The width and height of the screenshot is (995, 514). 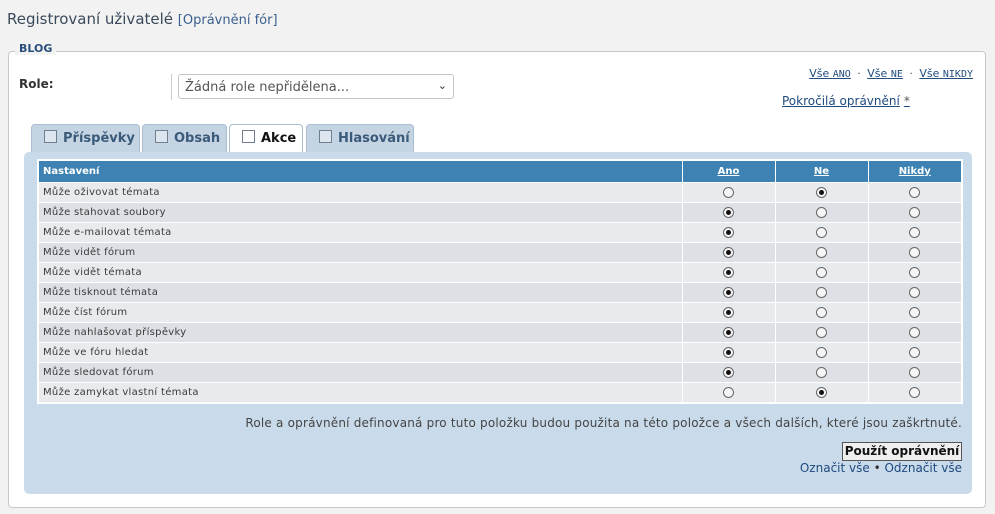 I want to click on tab-obsah: Obsah, so click(x=184, y=138).